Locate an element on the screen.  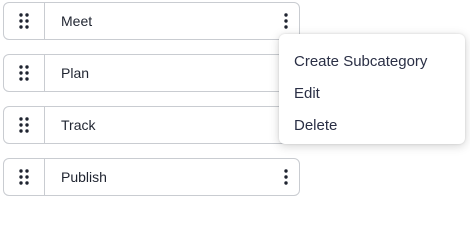
menu-item-create-subcategory: Create Subcategory is located at coordinates (372, 61).